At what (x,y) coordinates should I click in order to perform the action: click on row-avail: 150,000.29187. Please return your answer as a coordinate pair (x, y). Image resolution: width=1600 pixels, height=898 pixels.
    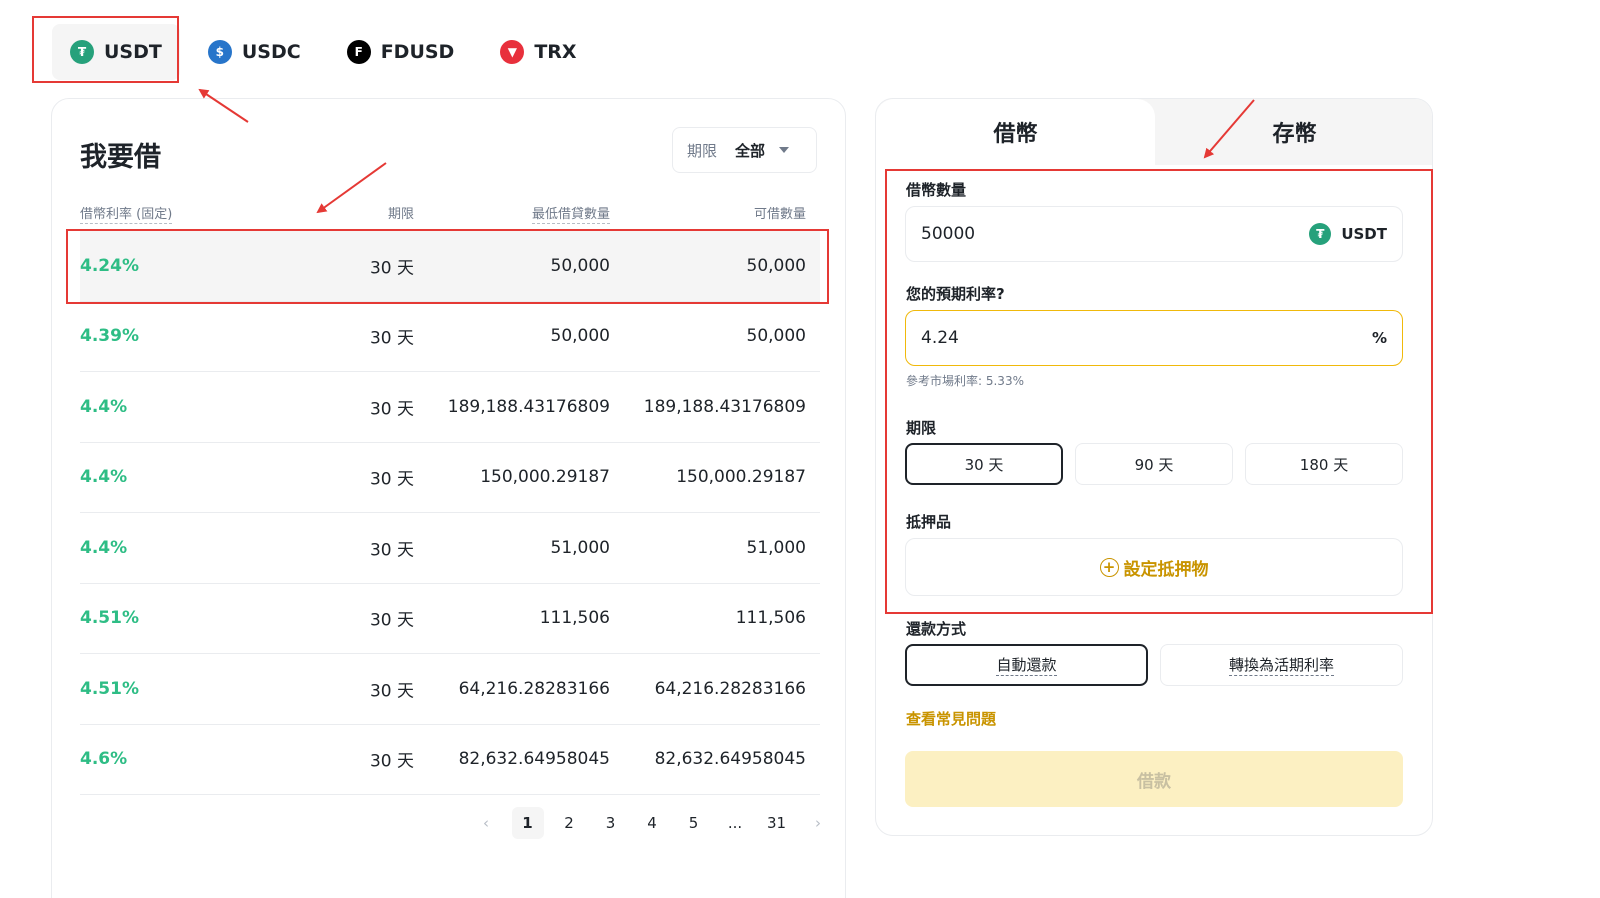
    Looking at the image, I should click on (741, 477).